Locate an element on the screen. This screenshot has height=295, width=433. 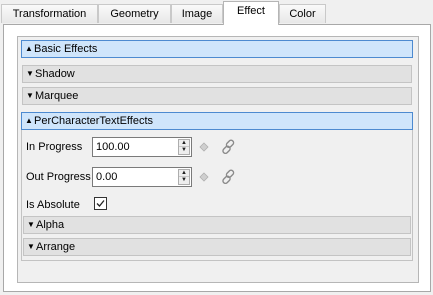
in-progress-spinbox: 100.00 ▲ ▼ is located at coordinates (142, 147).